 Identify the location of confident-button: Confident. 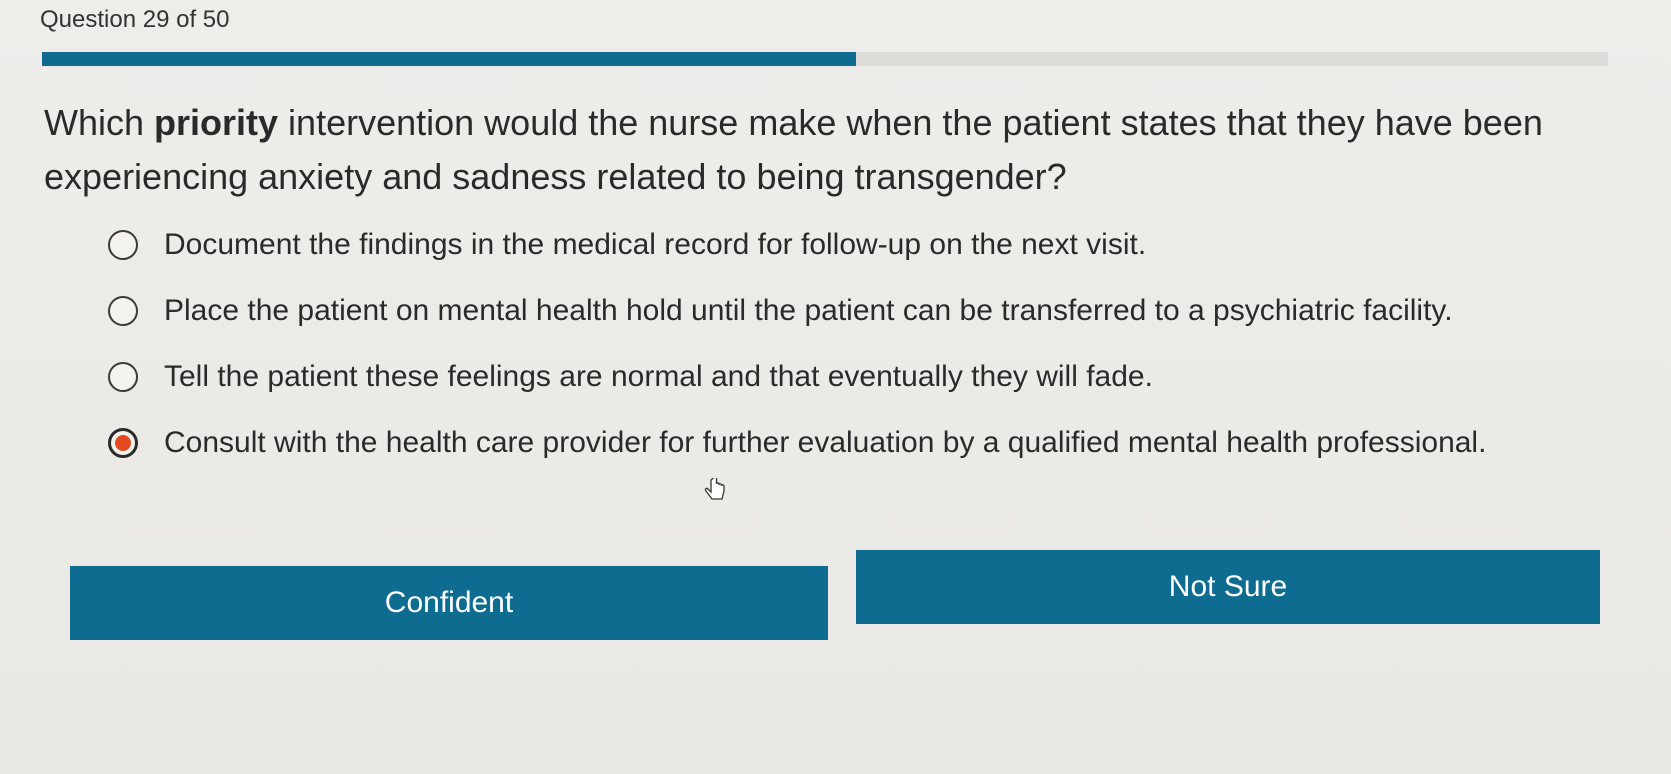
(449, 603).